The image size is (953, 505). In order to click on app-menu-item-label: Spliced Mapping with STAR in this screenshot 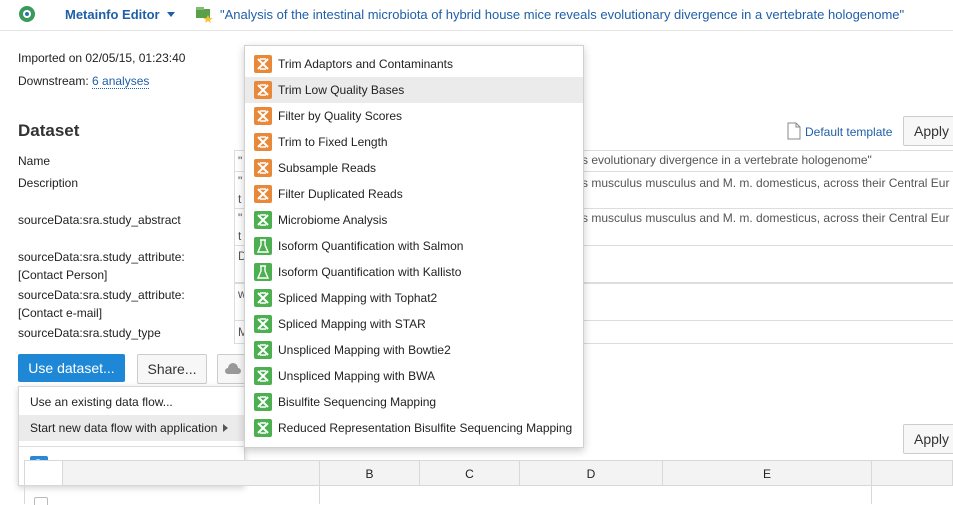, I will do `click(352, 324)`.